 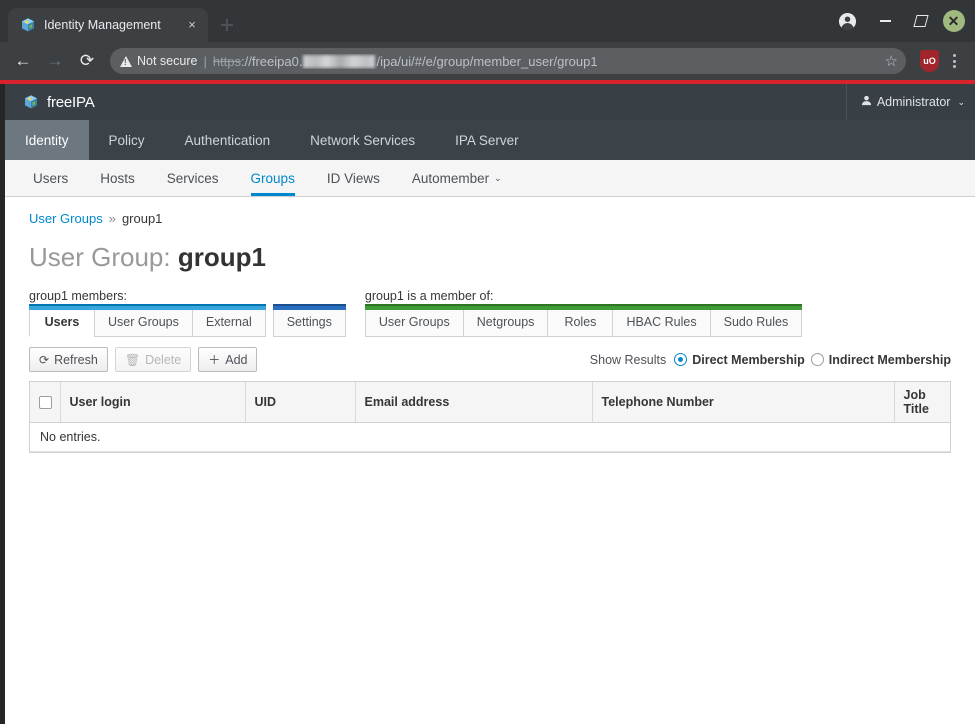 What do you see at coordinates (227, 25) in the screenshot?
I see `new-tab-button` at bounding box center [227, 25].